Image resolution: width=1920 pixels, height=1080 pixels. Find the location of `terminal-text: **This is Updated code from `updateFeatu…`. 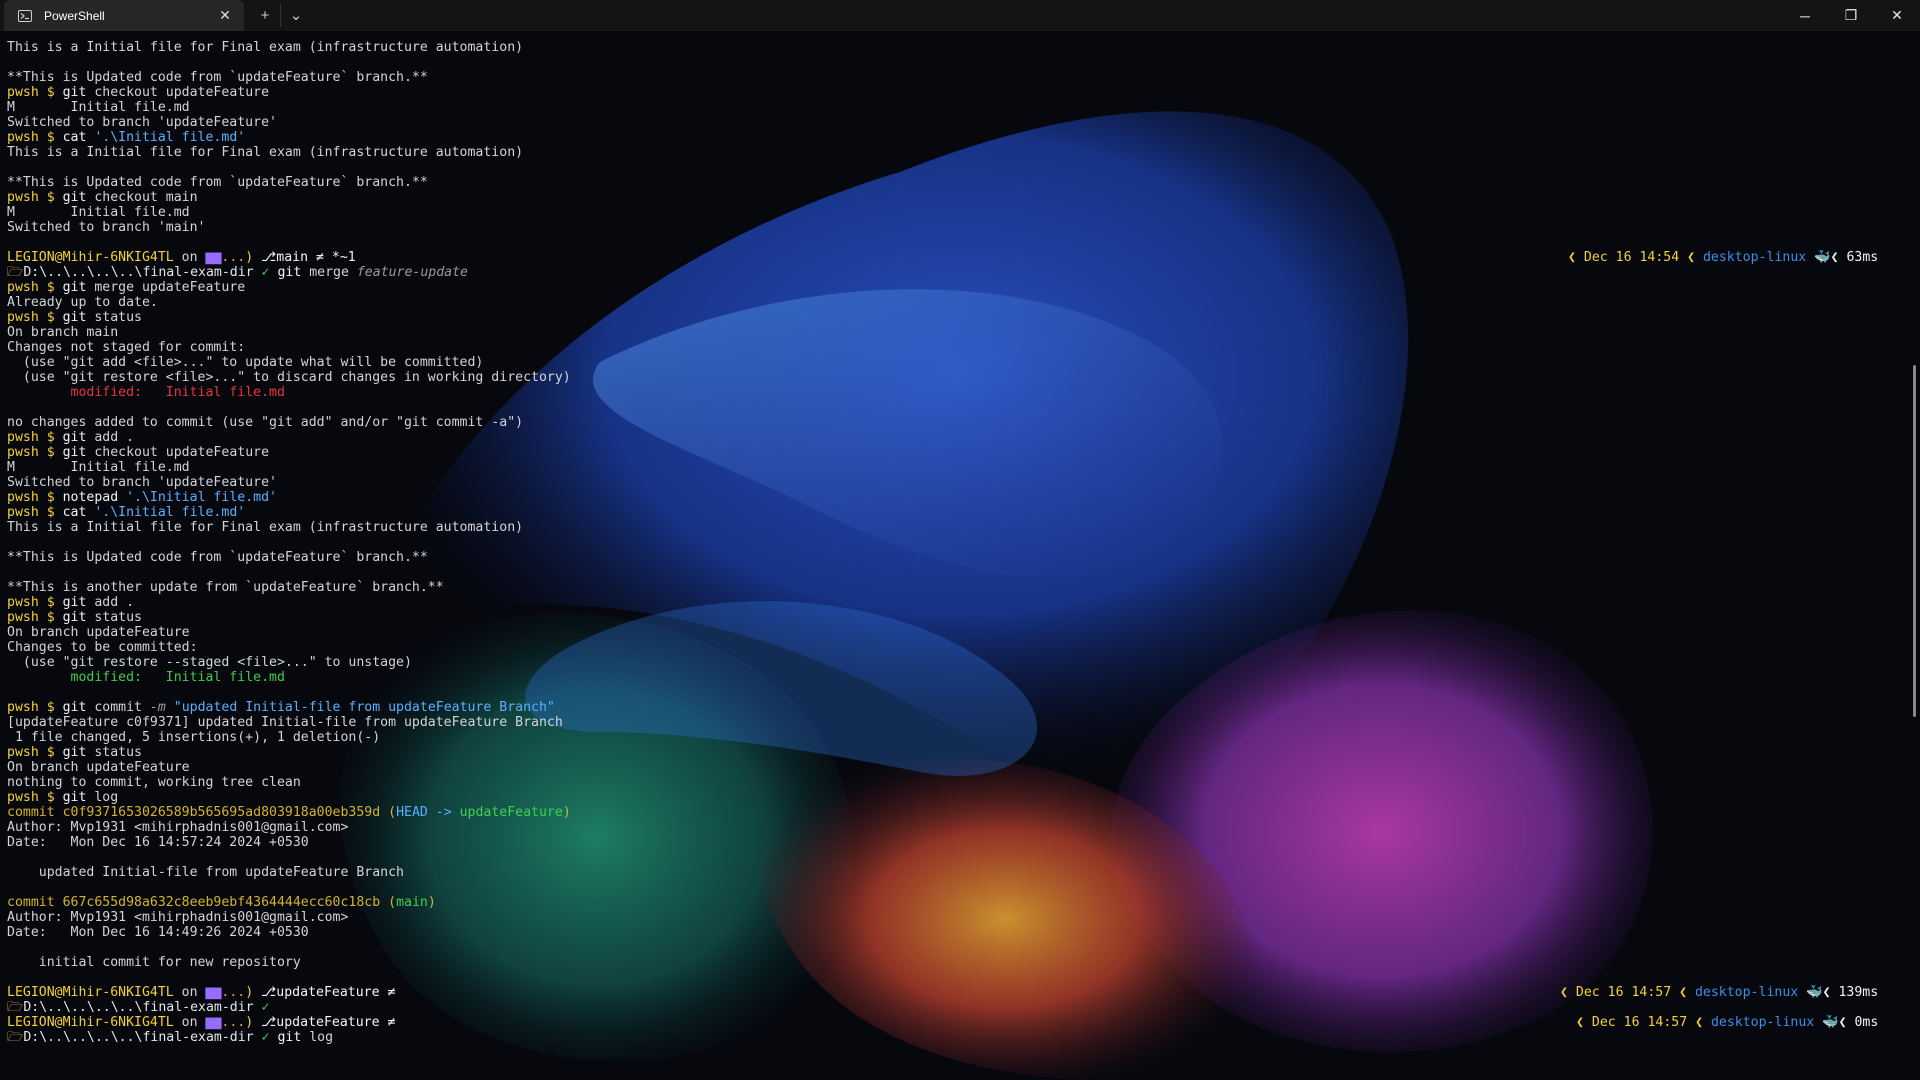

terminal-text: **This is Updated code from `updateFeatu… is located at coordinates (217, 557).